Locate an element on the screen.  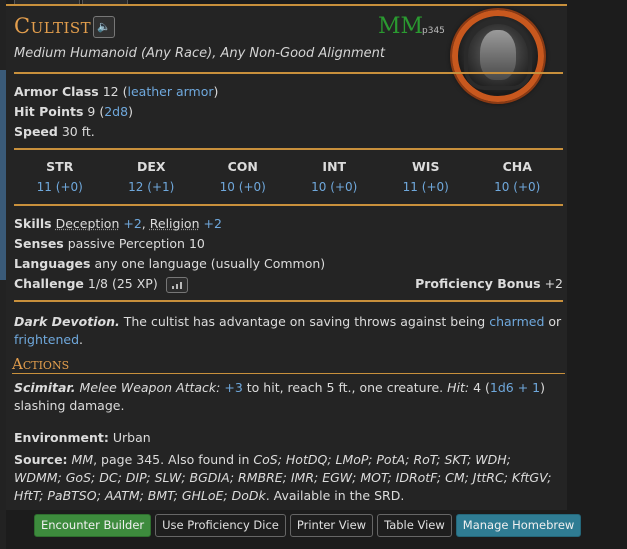
condition-link-charmed: charmed is located at coordinates (516, 321).